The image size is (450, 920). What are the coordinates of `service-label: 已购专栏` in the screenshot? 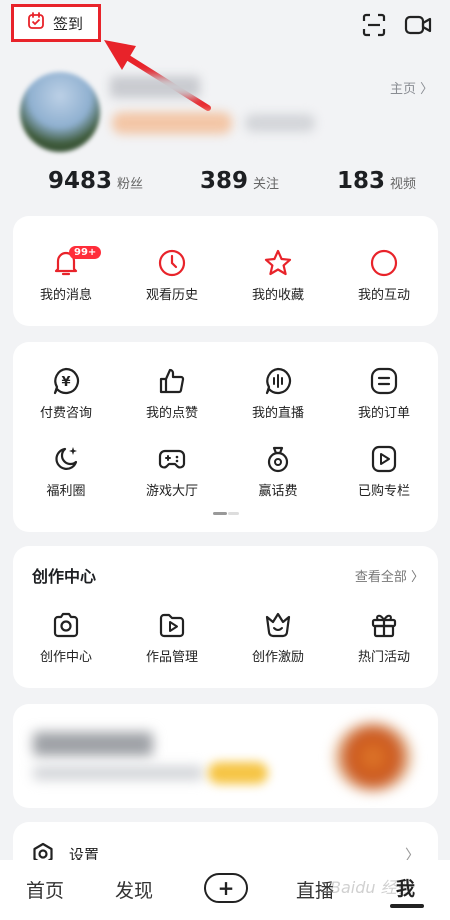 It's located at (383, 491).